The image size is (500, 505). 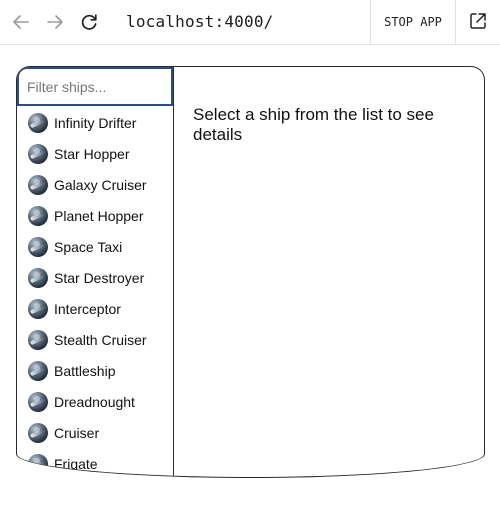 What do you see at coordinates (85, 370) in the screenshot?
I see `ship-name: Battleship` at bounding box center [85, 370].